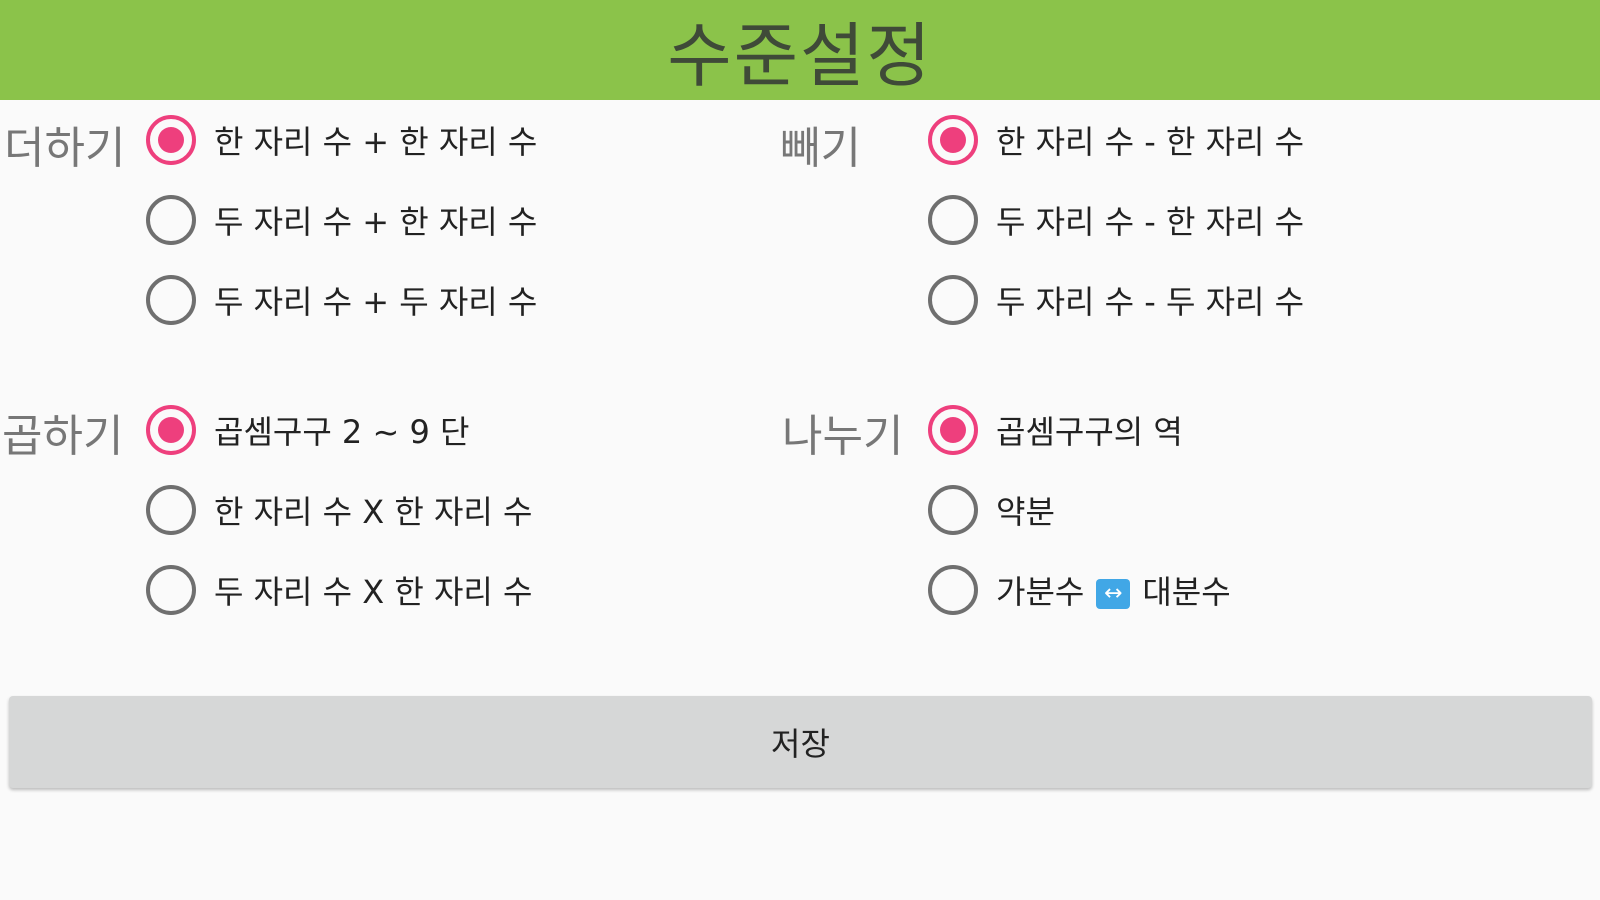 Image resolution: width=1600 pixels, height=900 pixels. What do you see at coordinates (820, 148) in the screenshot?
I see `group-label-subtract: 빼기` at bounding box center [820, 148].